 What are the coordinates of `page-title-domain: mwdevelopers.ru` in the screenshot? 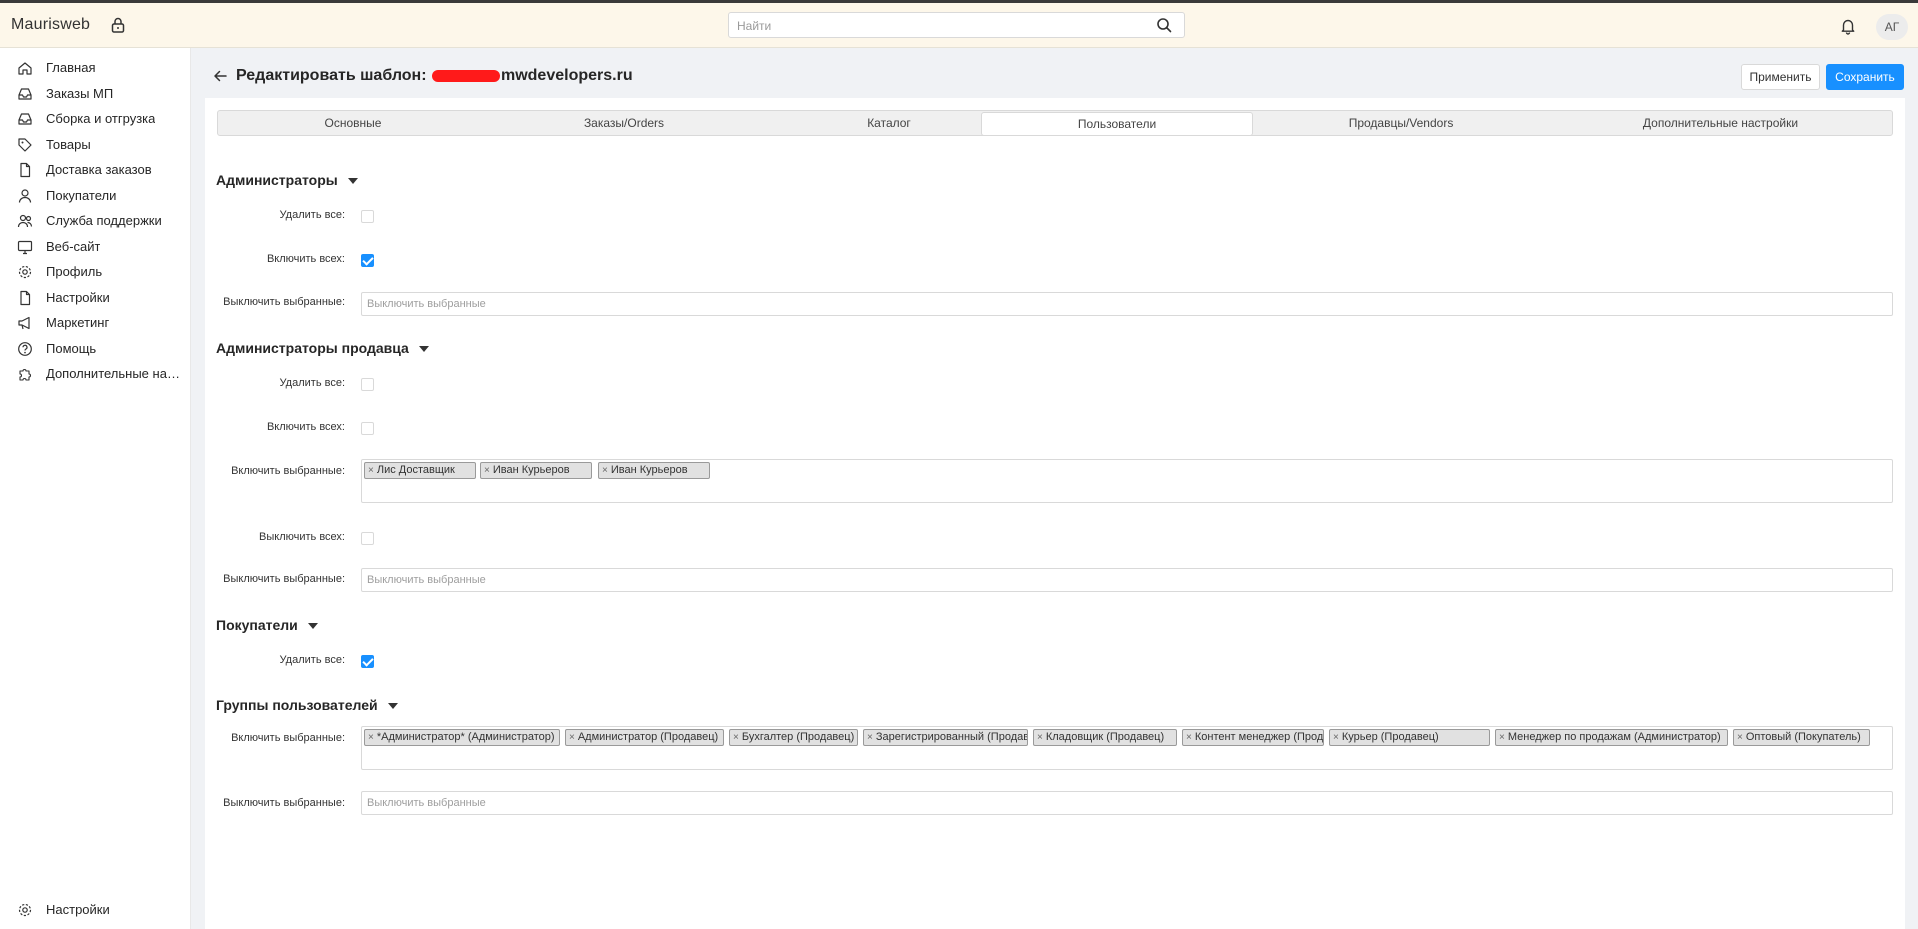 It's located at (566, 75).